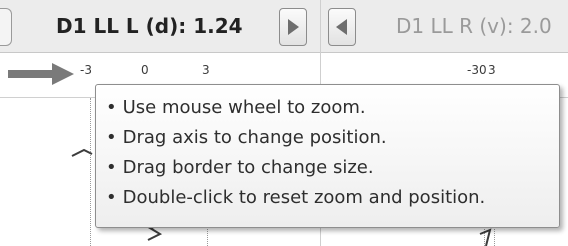 This screenshot has height=246, width=568. I want to click on triangle-right-icon, so click(293, 27).